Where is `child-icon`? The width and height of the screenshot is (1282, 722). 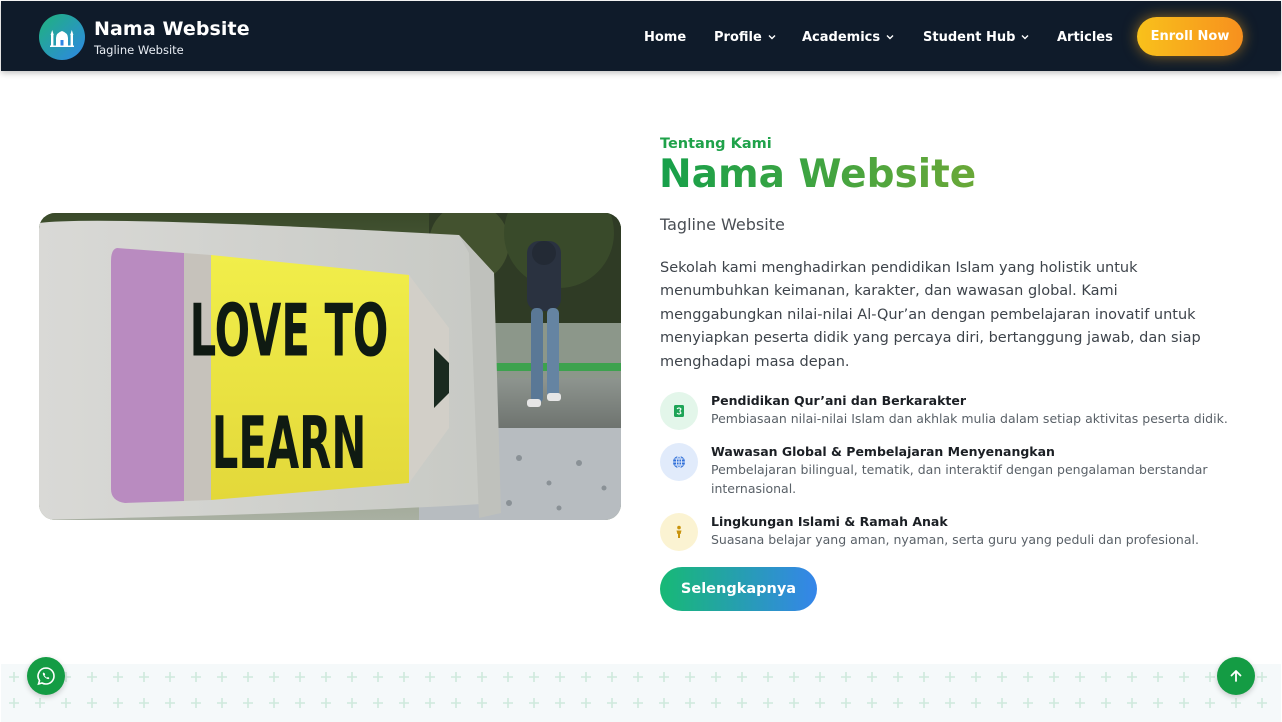
child-icon is located at coordinates (679, 532).